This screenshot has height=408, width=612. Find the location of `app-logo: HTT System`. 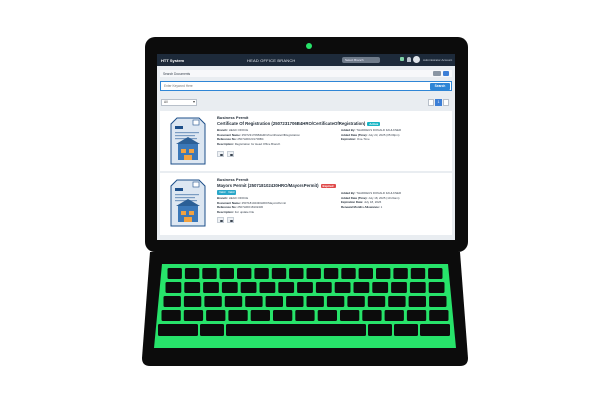

app-logo: HTT System is located at coordinates (172, 60).